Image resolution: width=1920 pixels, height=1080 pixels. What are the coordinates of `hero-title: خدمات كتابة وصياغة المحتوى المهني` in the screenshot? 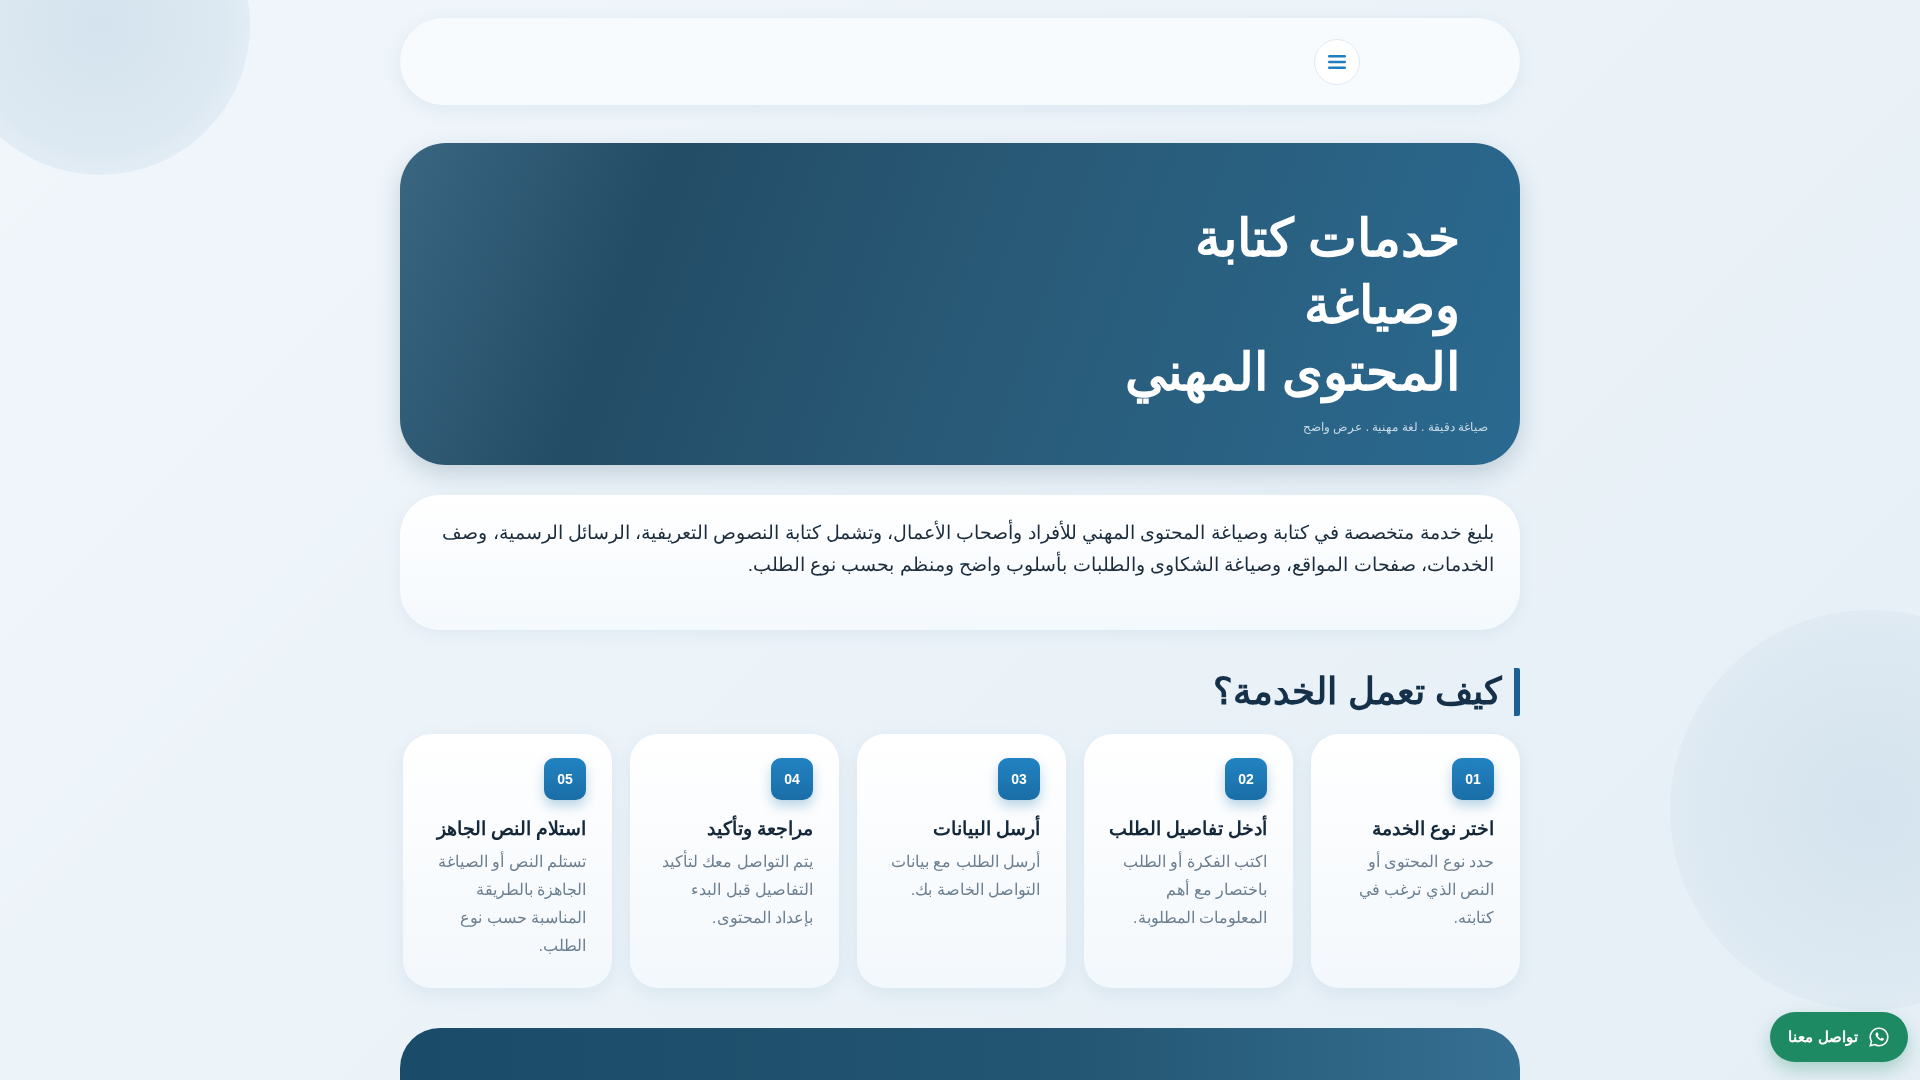 It's located at (1292, 305).